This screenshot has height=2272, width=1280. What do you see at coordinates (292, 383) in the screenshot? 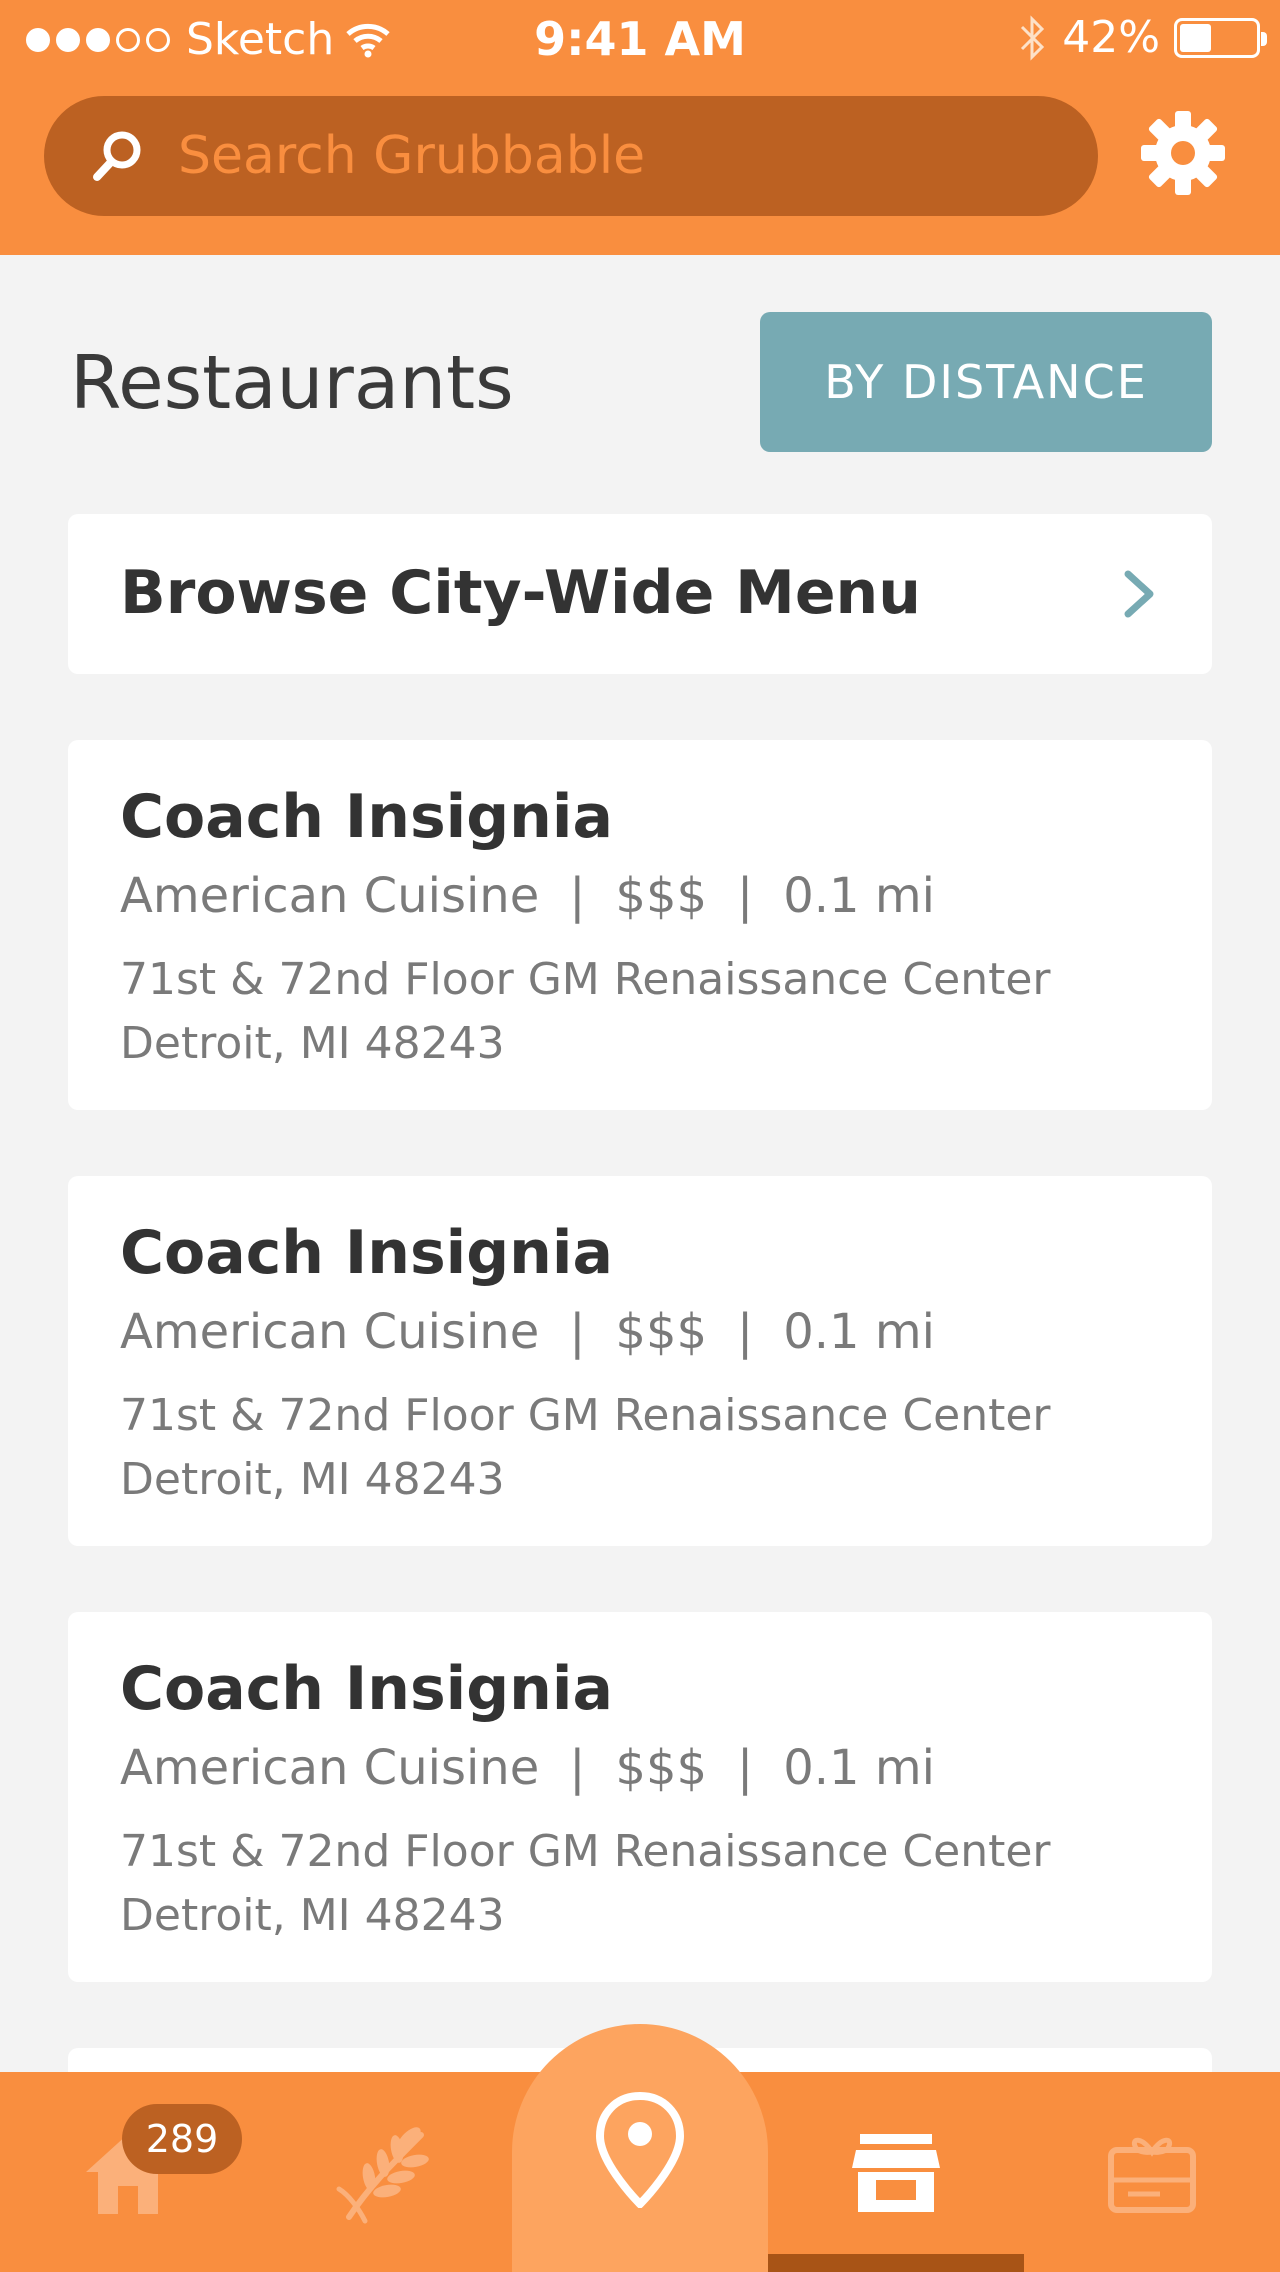
I see `page-title: Restaurants` at bounding box center [292, 383].